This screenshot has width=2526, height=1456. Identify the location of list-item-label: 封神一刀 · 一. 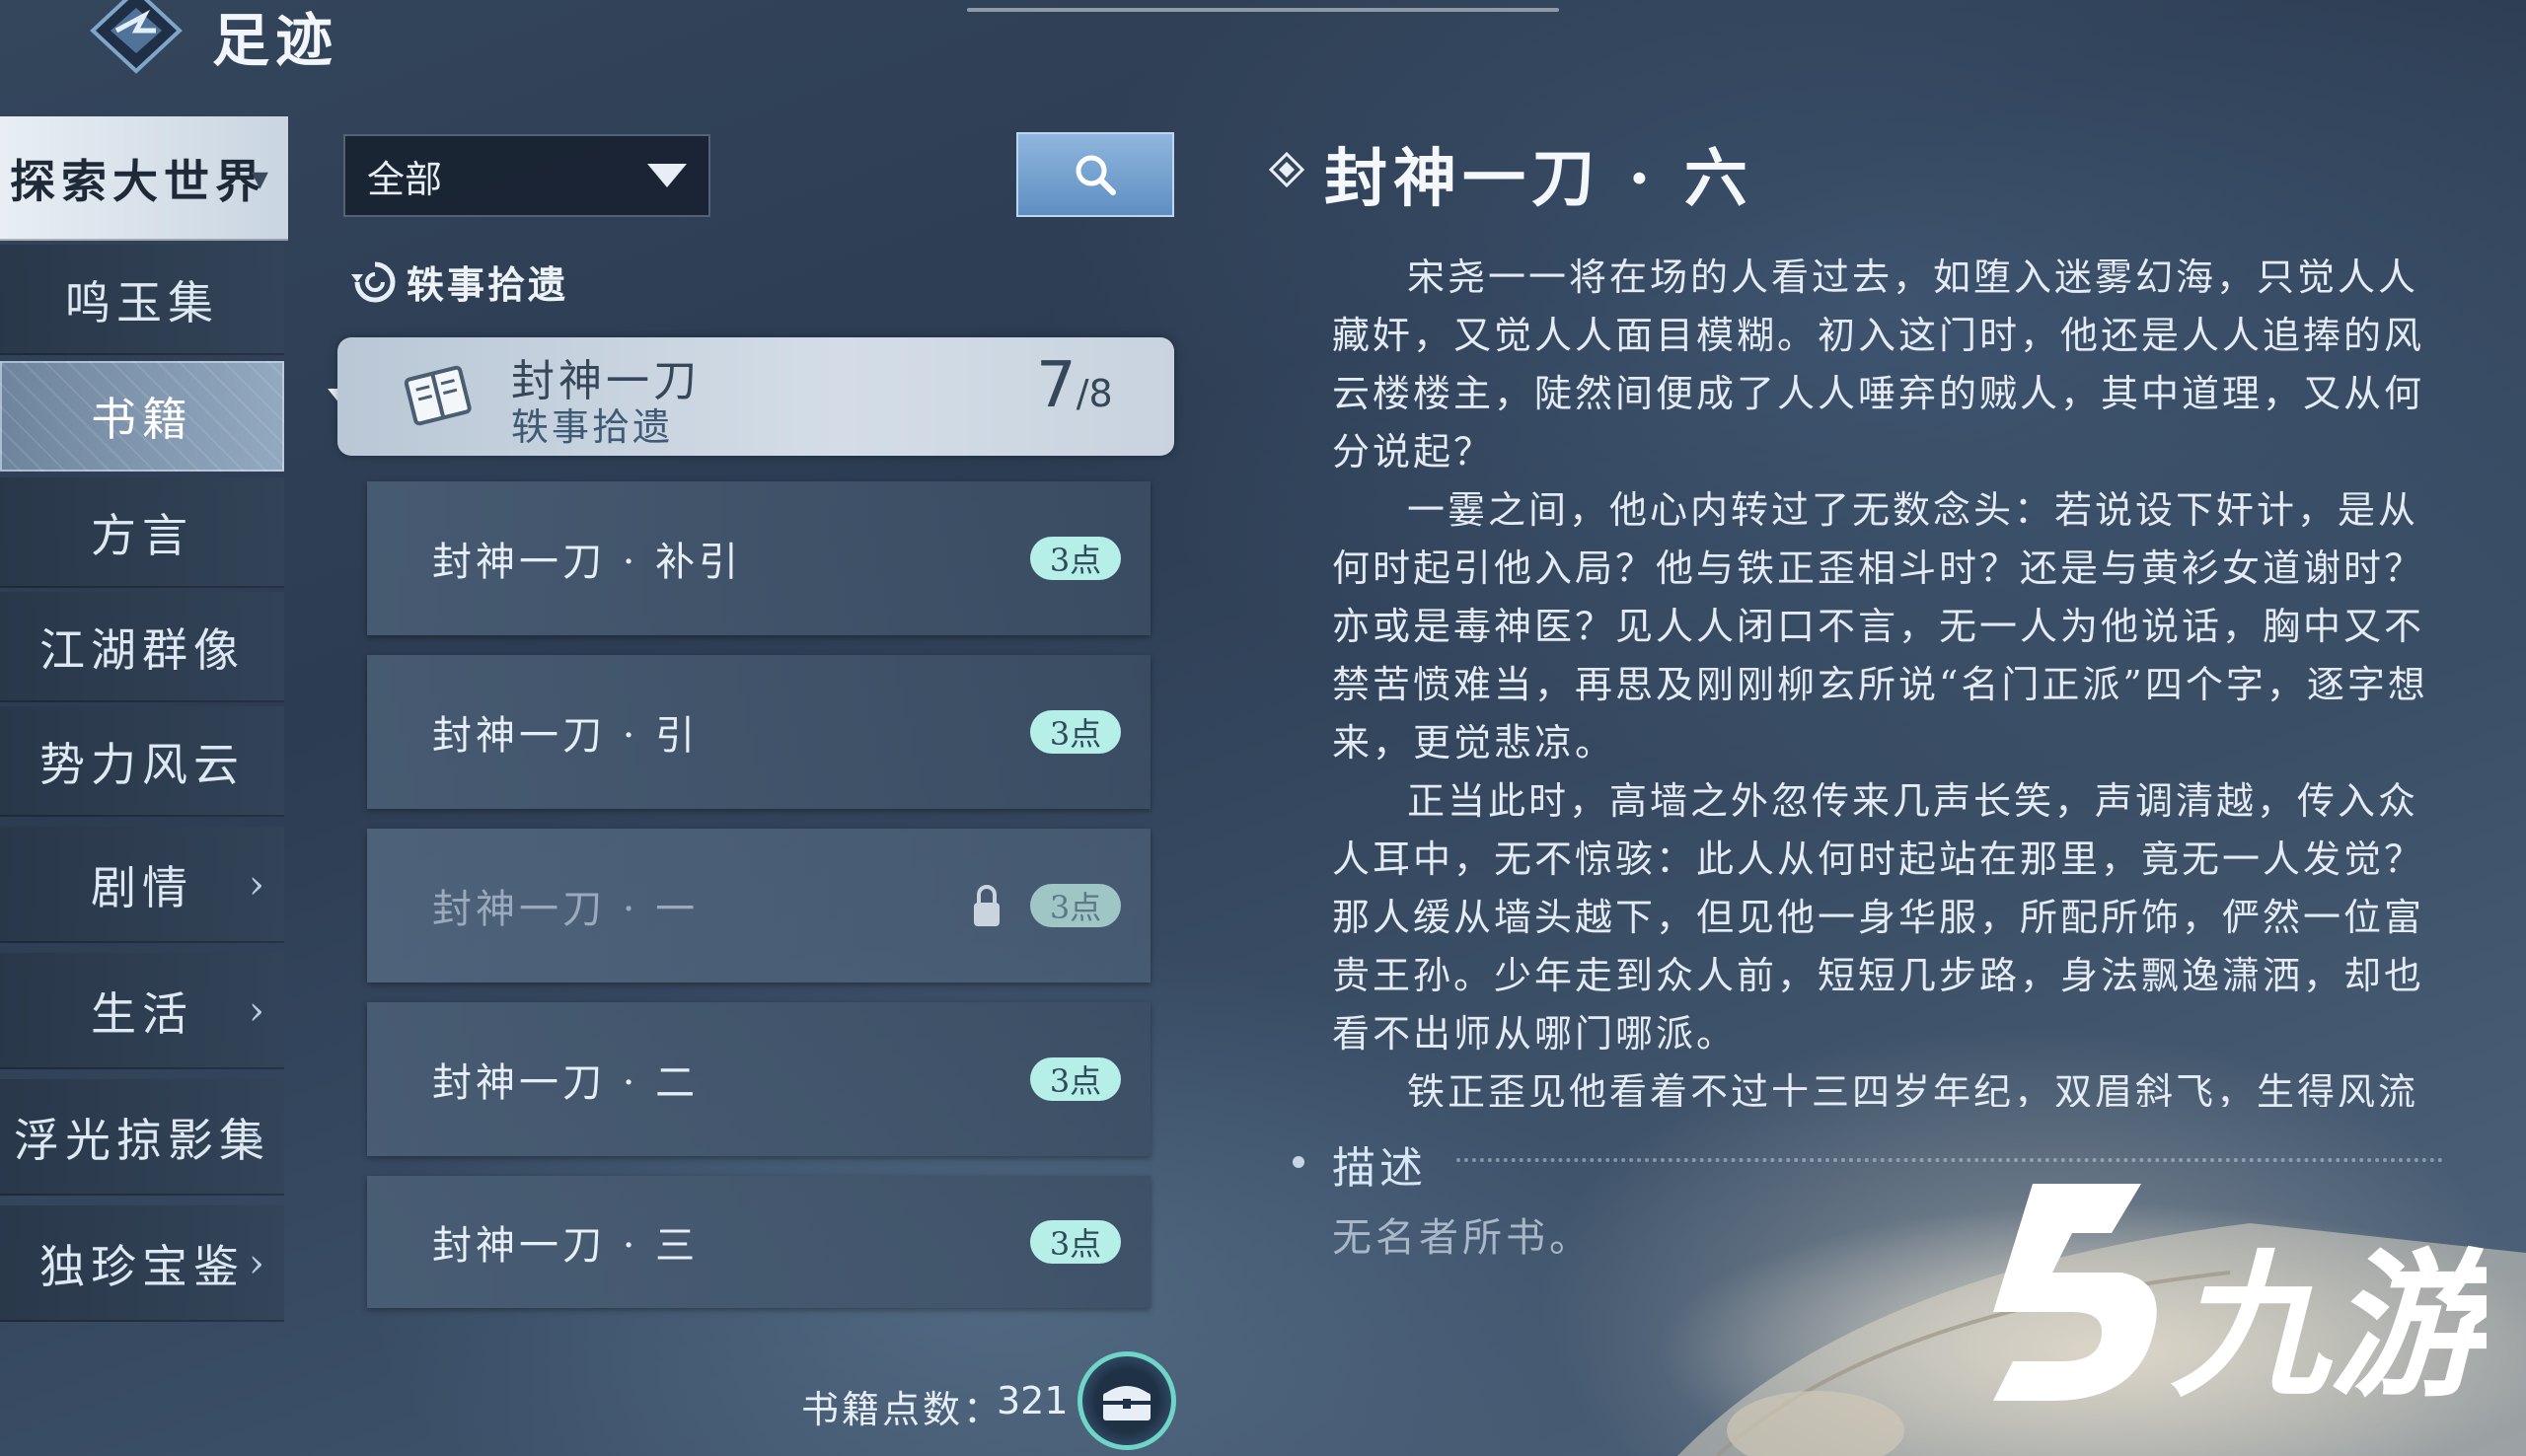
(566, 909).